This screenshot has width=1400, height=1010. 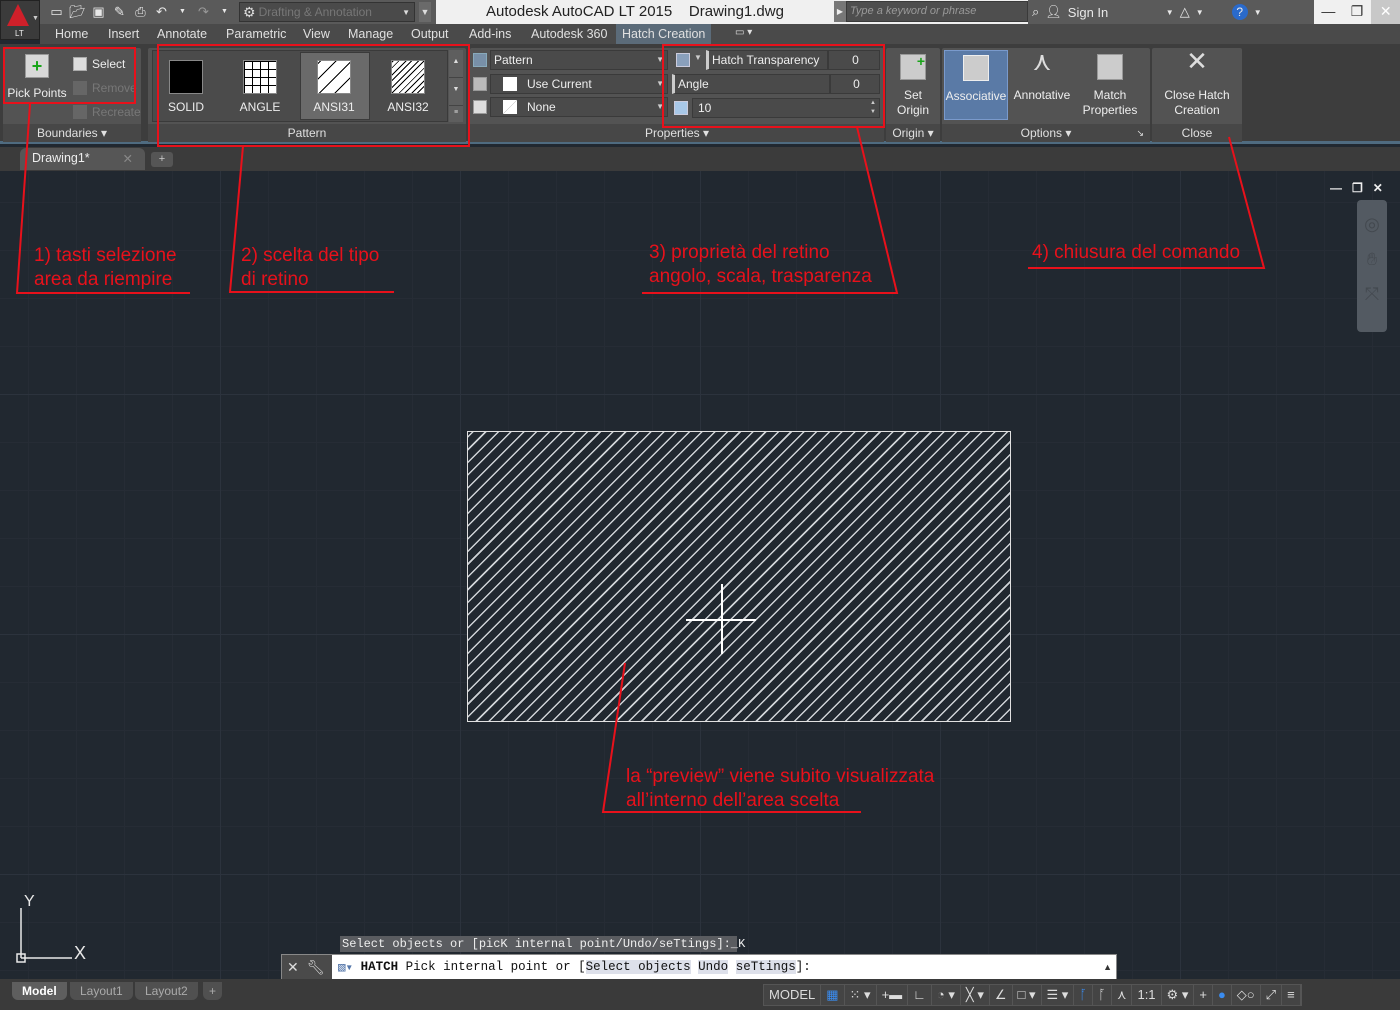 I want to click on redo-icon: ↷, so click(x=203, y=12).